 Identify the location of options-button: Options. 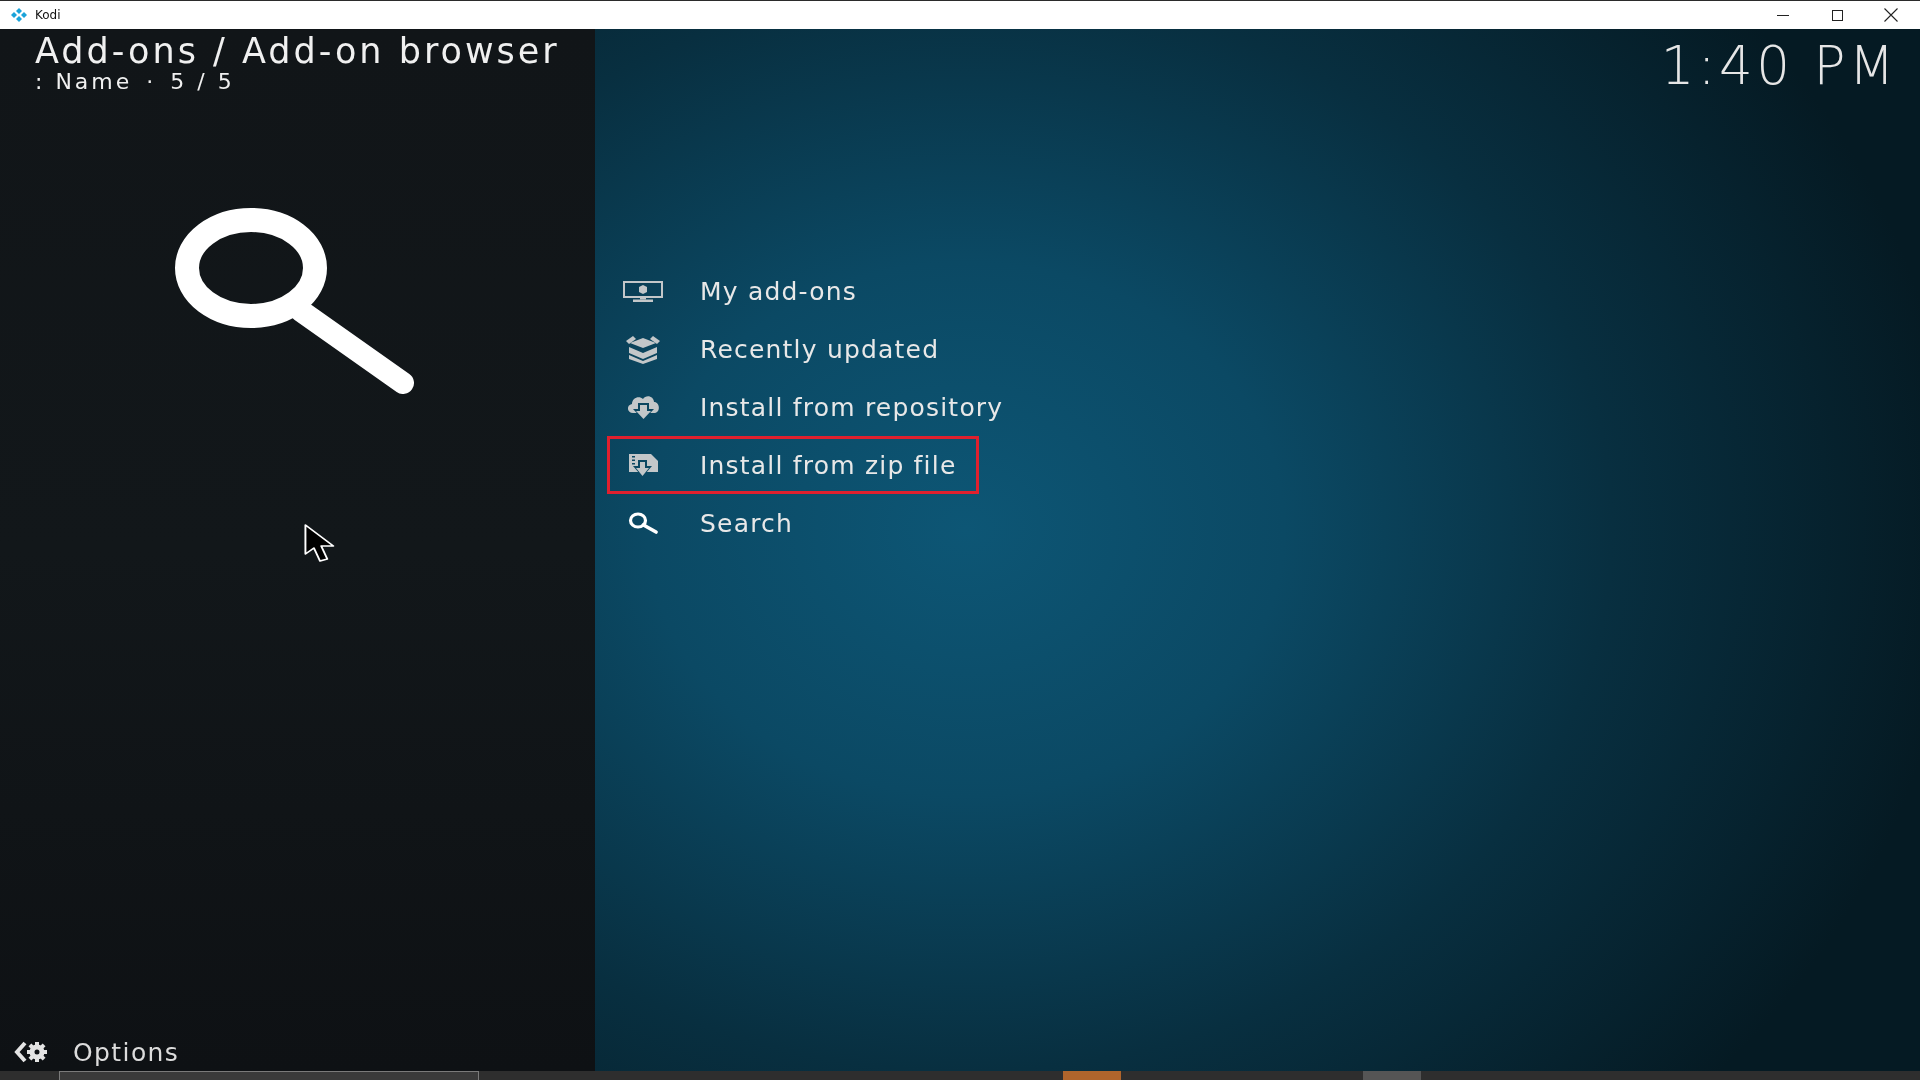
(94, 1052).